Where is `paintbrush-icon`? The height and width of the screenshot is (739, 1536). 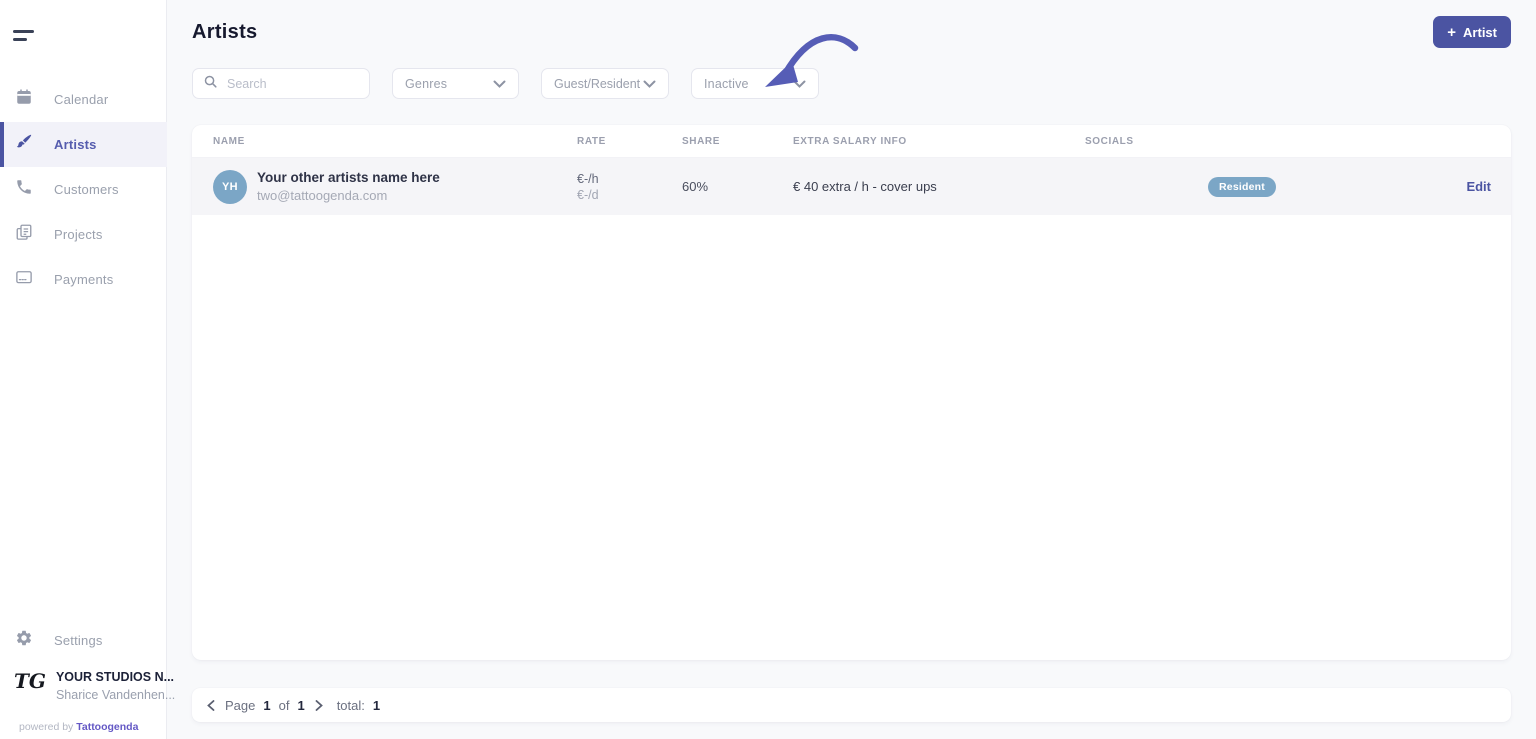 paintbrush-icon is located at coordinates (24, 144).